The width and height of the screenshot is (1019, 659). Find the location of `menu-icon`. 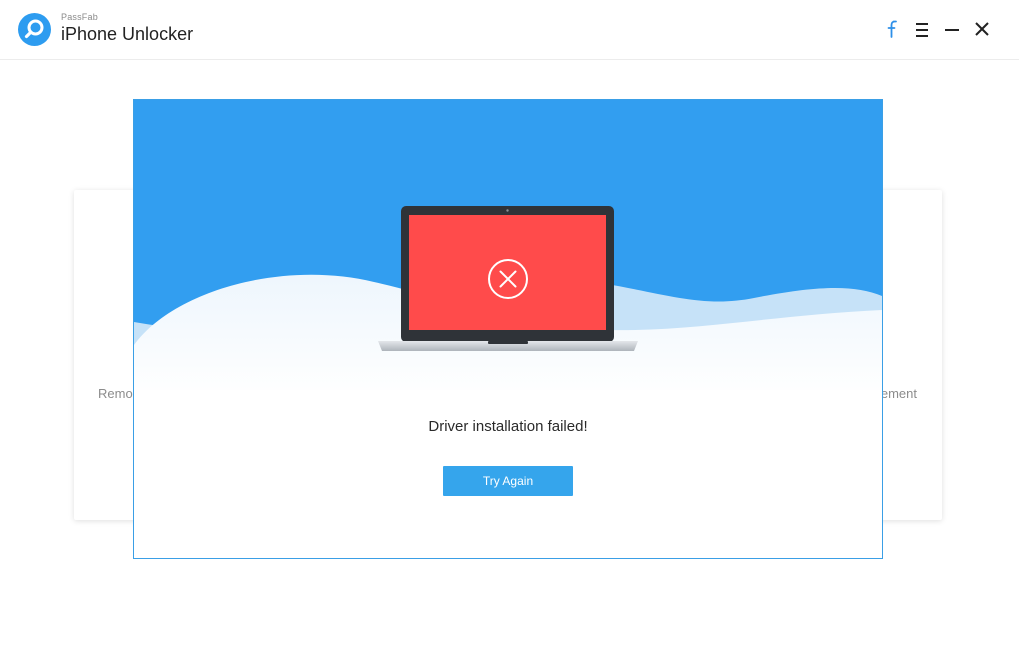

menu-icon is located at coordinates (922, 30).